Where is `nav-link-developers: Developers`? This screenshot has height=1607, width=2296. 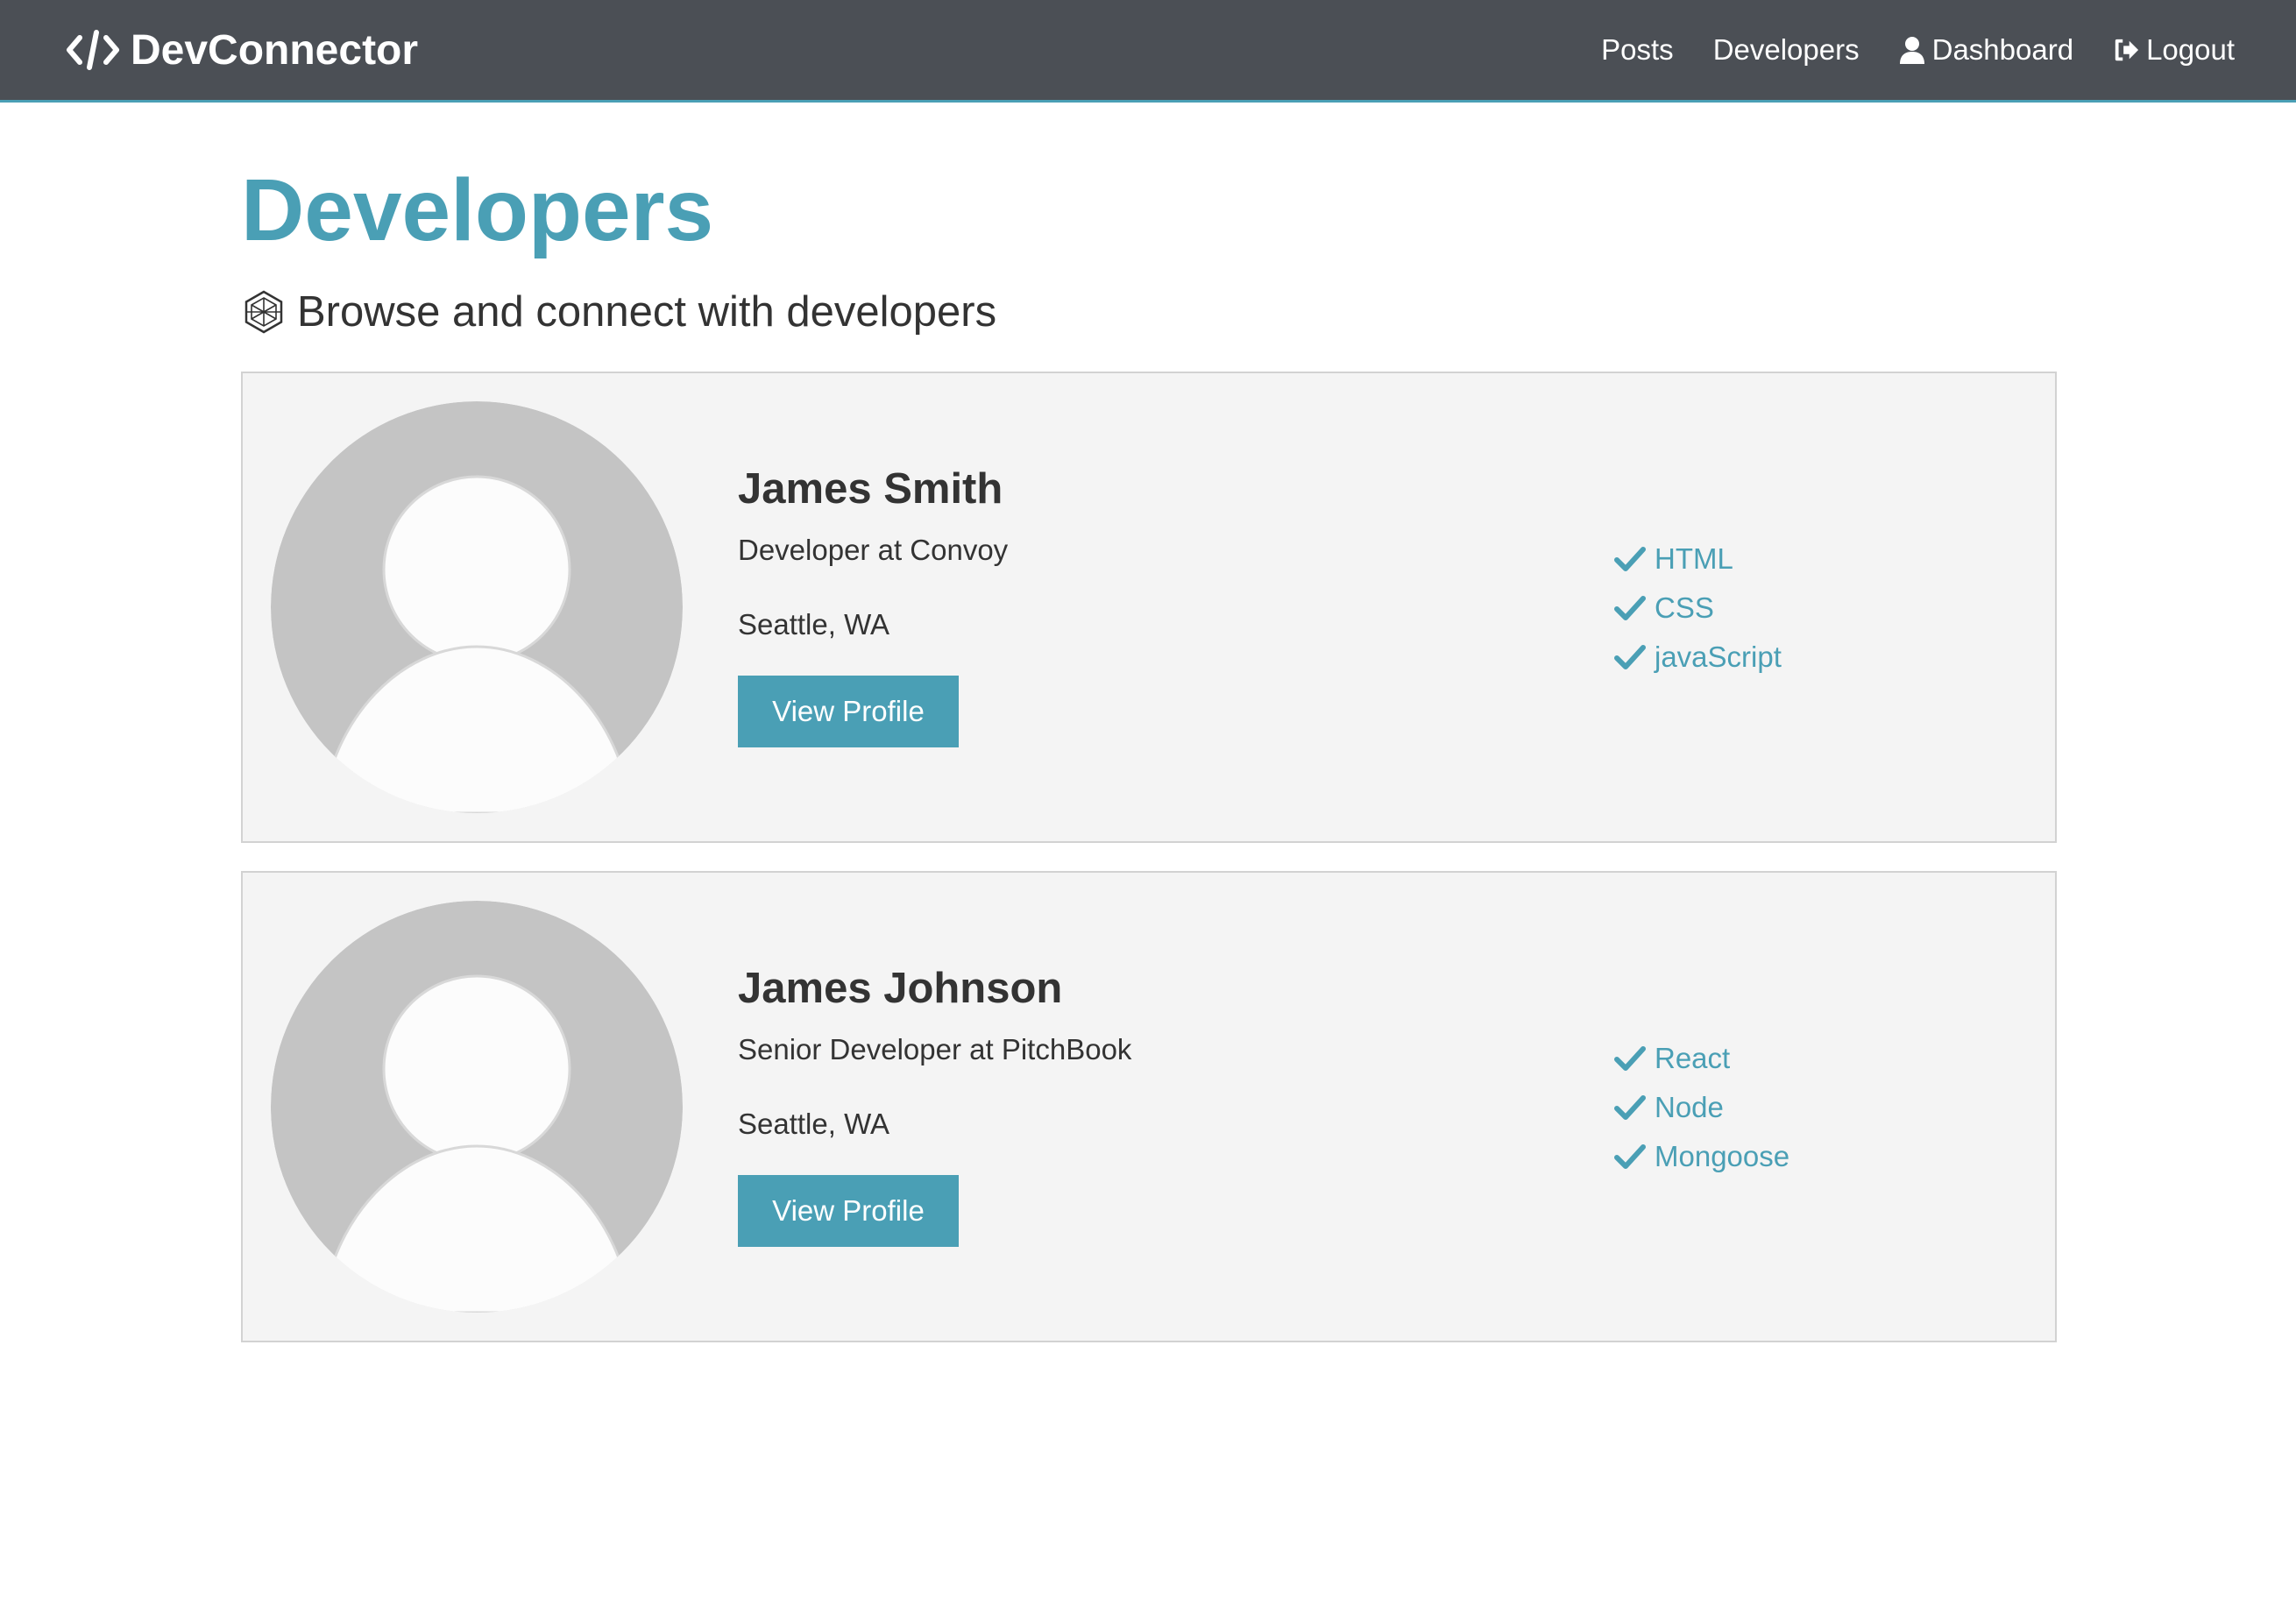 nav-link-developers: Developers is located at coordinates (1786, 50).